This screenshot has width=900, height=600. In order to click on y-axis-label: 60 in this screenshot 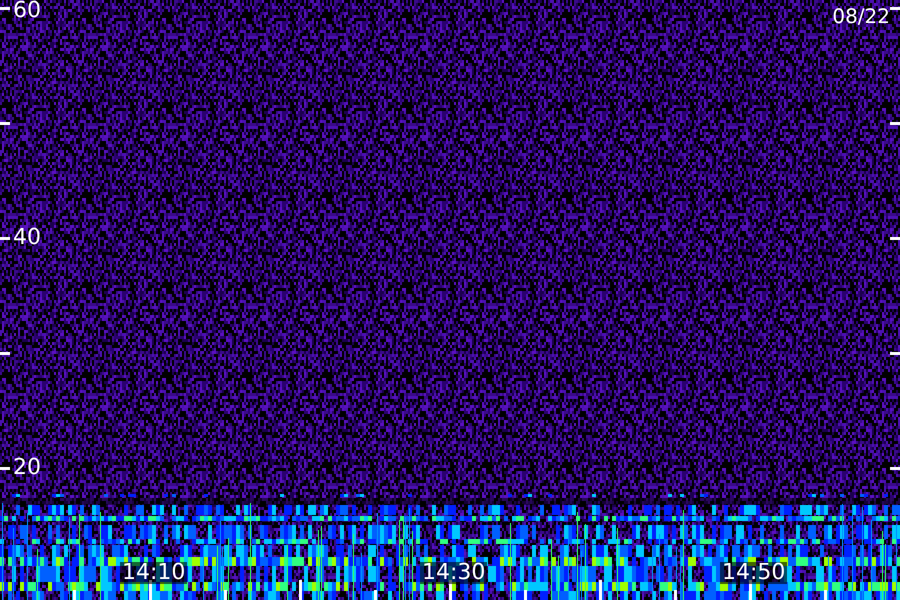, I will do `click(27, 11)`.